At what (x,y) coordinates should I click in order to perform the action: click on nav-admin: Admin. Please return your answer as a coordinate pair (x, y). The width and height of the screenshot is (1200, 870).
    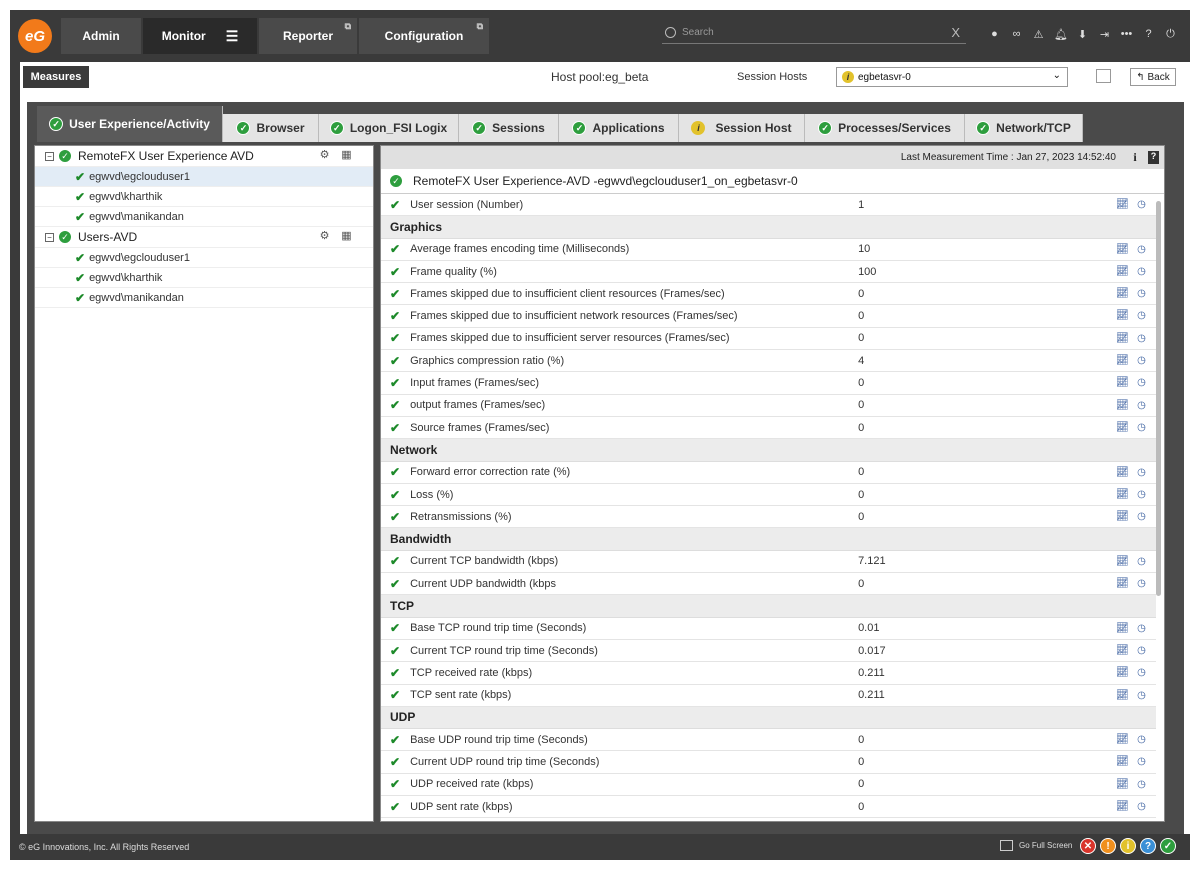
    Looking at the image, I should click on (101, 36).